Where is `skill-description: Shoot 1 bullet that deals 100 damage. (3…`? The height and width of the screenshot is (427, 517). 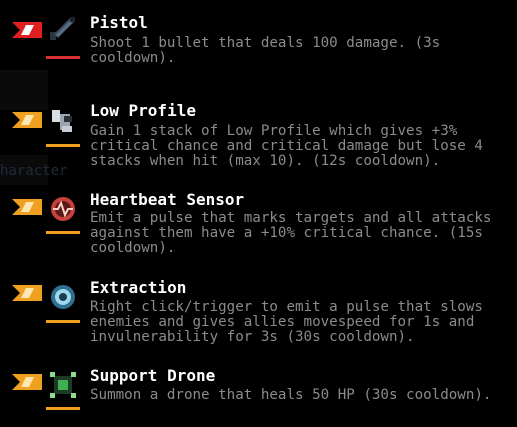 skill-description: Shoot 1 bullet that deals 100 damage. (3… is located at coordinates (265, 50).